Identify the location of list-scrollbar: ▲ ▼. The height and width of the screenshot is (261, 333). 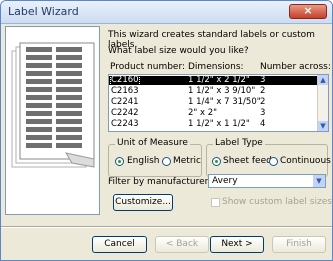
(322, 103).